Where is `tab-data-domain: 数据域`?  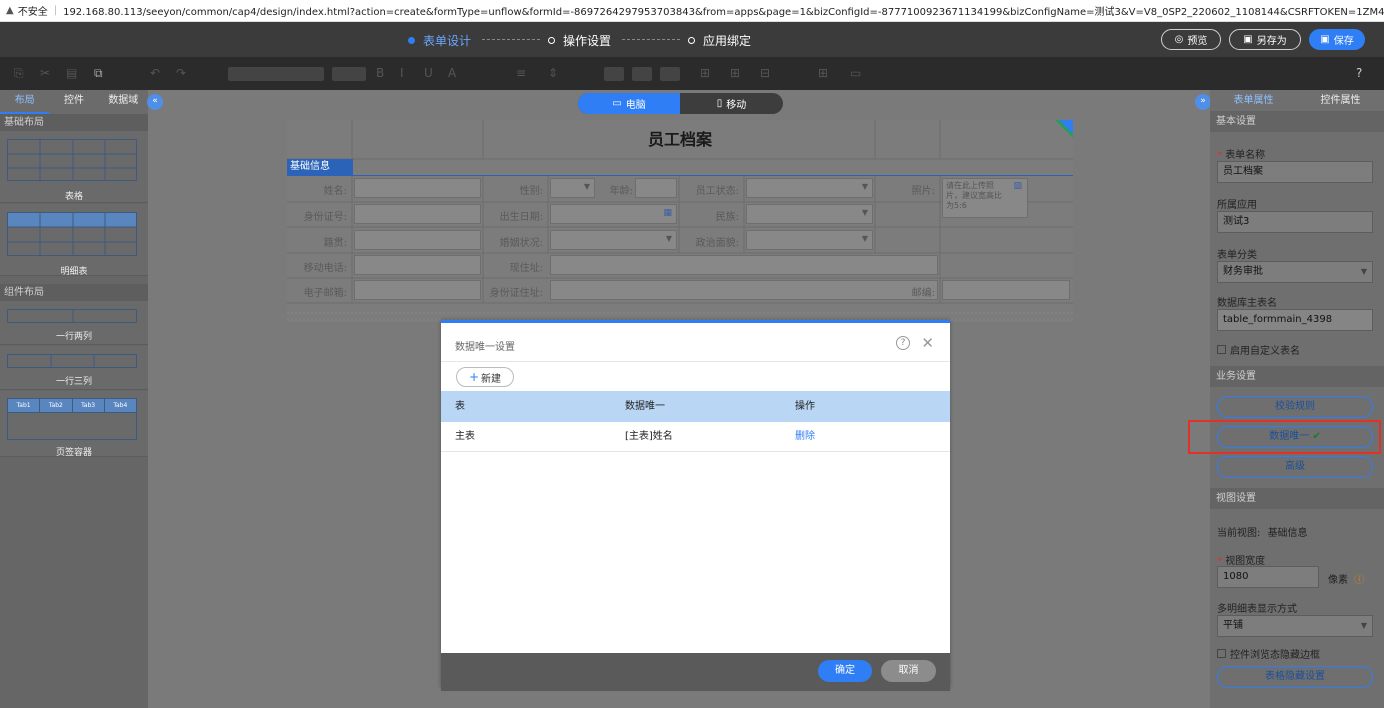
tab-data-domain: 数据域 is located at coordinates (123, 102).